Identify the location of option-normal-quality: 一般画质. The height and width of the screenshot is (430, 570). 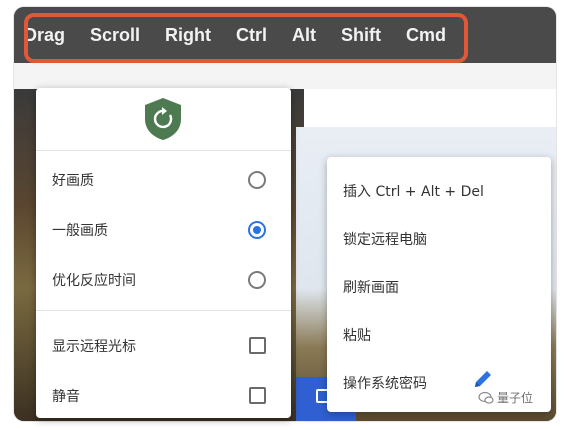
(163, 230).